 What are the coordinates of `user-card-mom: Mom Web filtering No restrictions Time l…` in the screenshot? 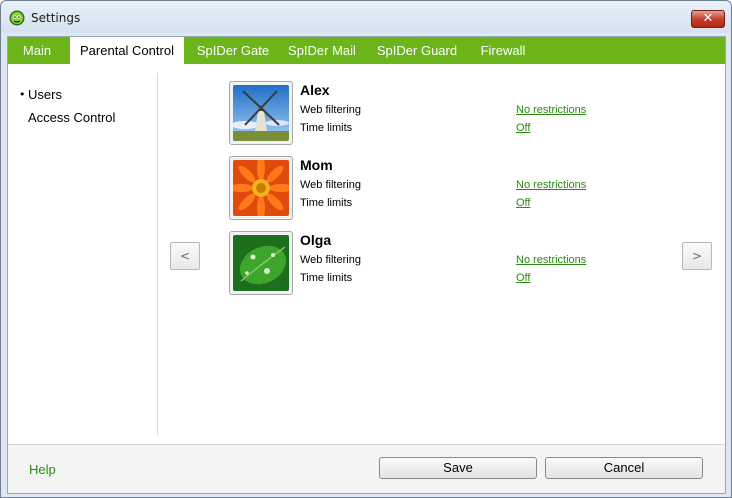 It's located at (439, 188).